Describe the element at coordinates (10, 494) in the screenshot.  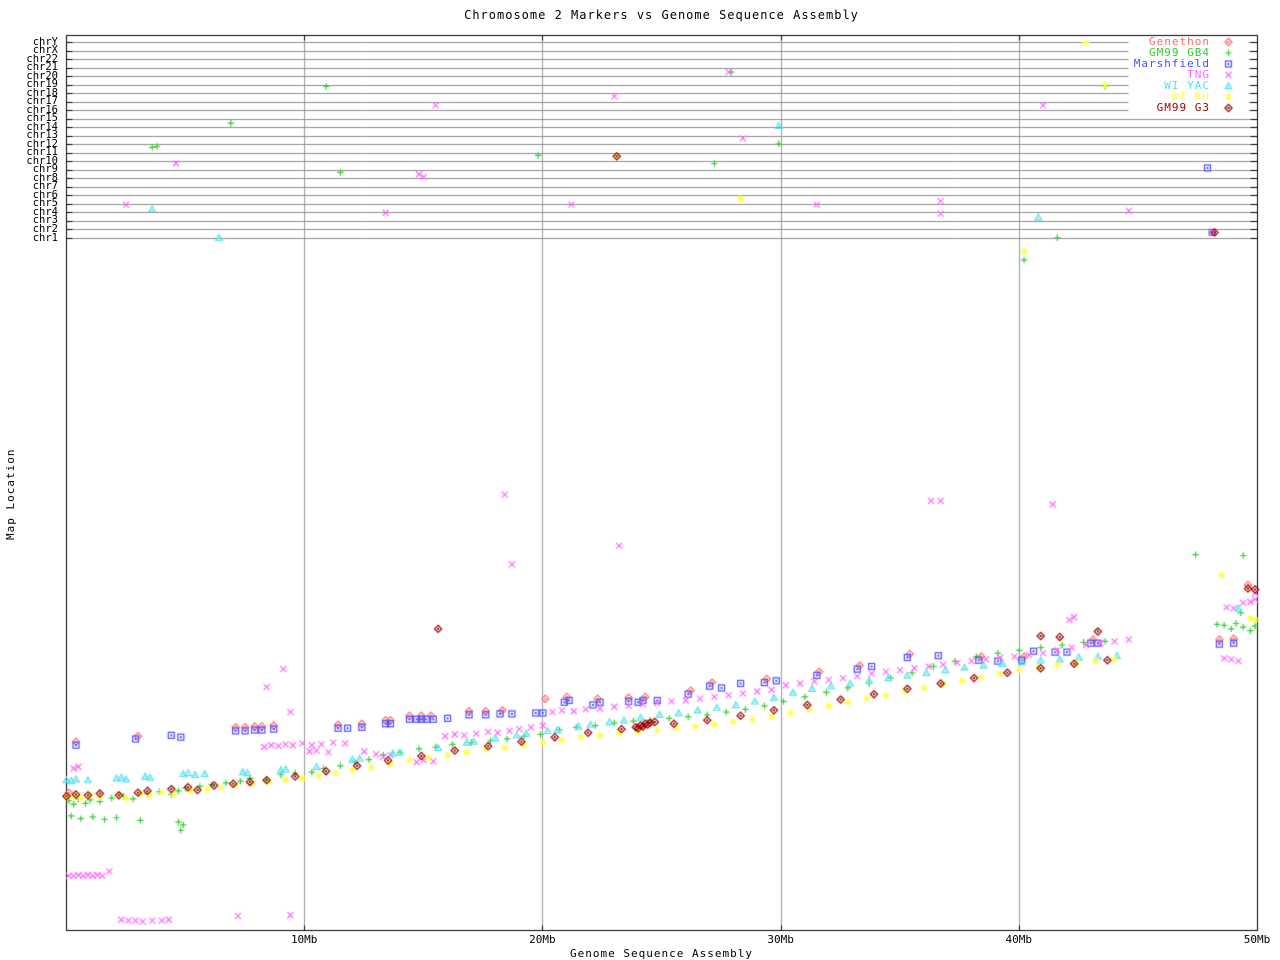
I see `y-axis-title: Map Location` at that location.